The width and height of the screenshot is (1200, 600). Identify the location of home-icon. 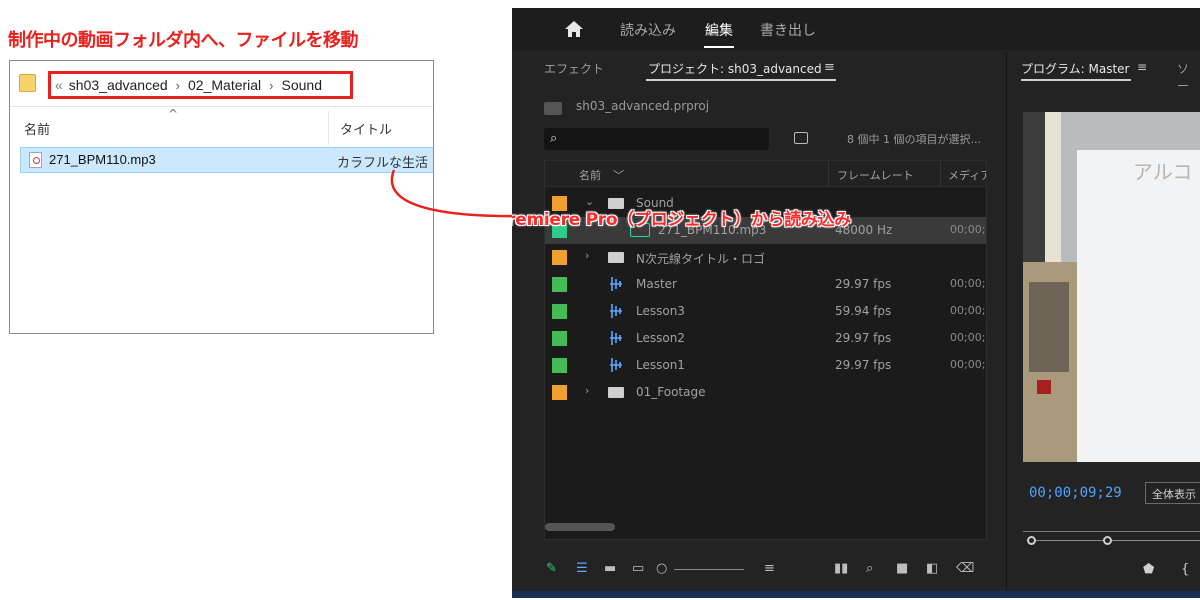
(574, 29).